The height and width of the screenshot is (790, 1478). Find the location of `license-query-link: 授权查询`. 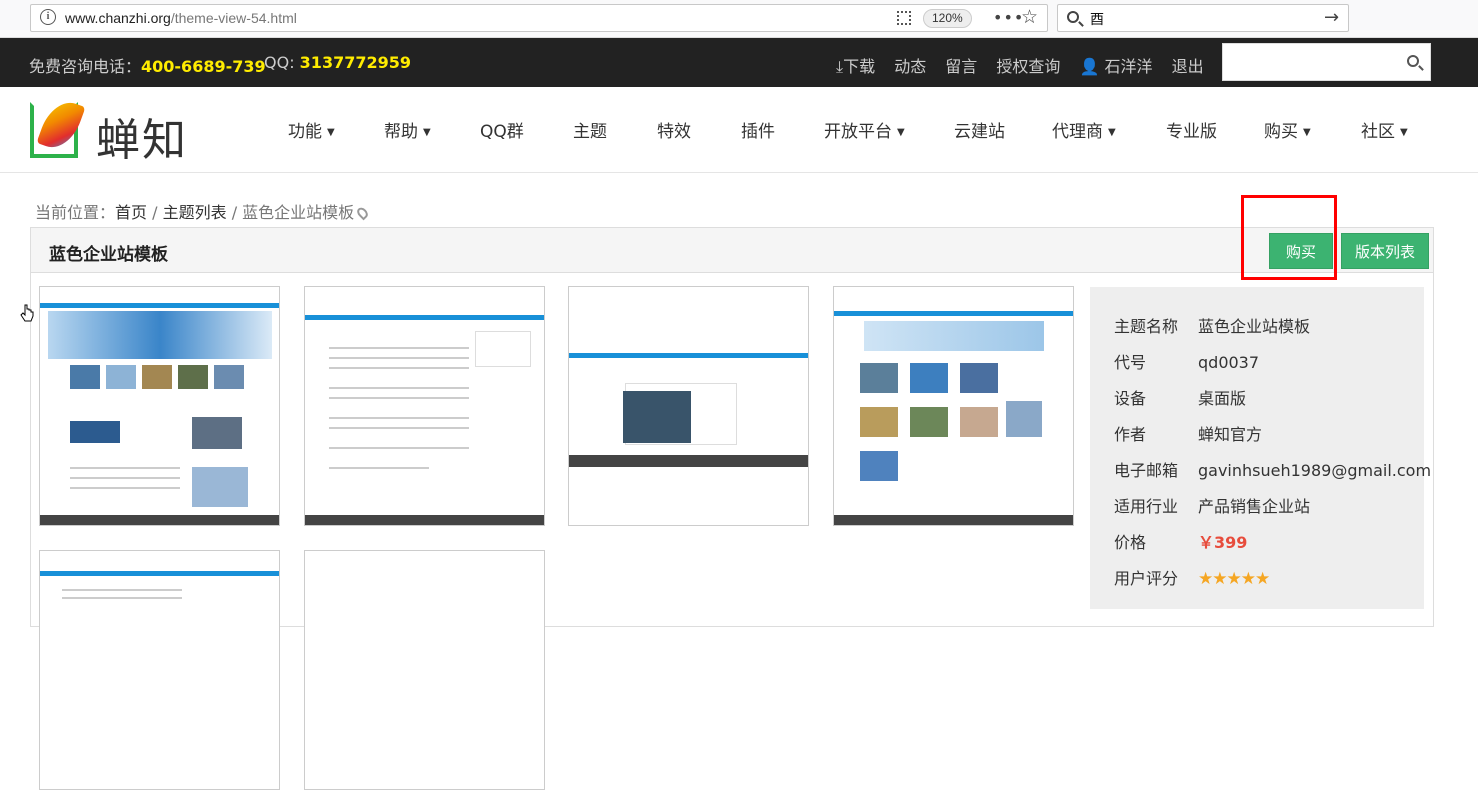

license-query-link: 授权查询 is located at coordinates (1028, 66).